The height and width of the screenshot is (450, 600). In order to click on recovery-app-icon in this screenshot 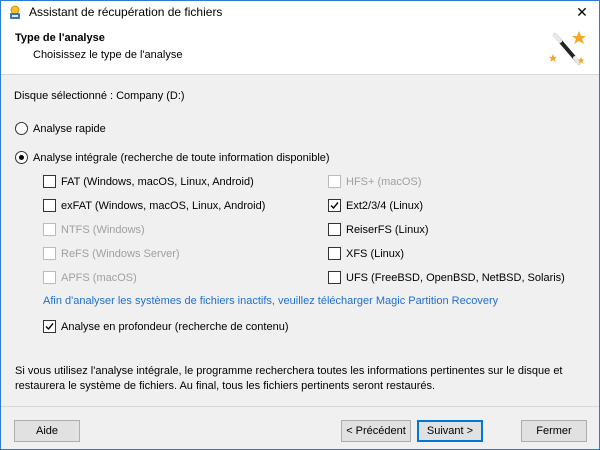, I will do `click(15, 12)`.